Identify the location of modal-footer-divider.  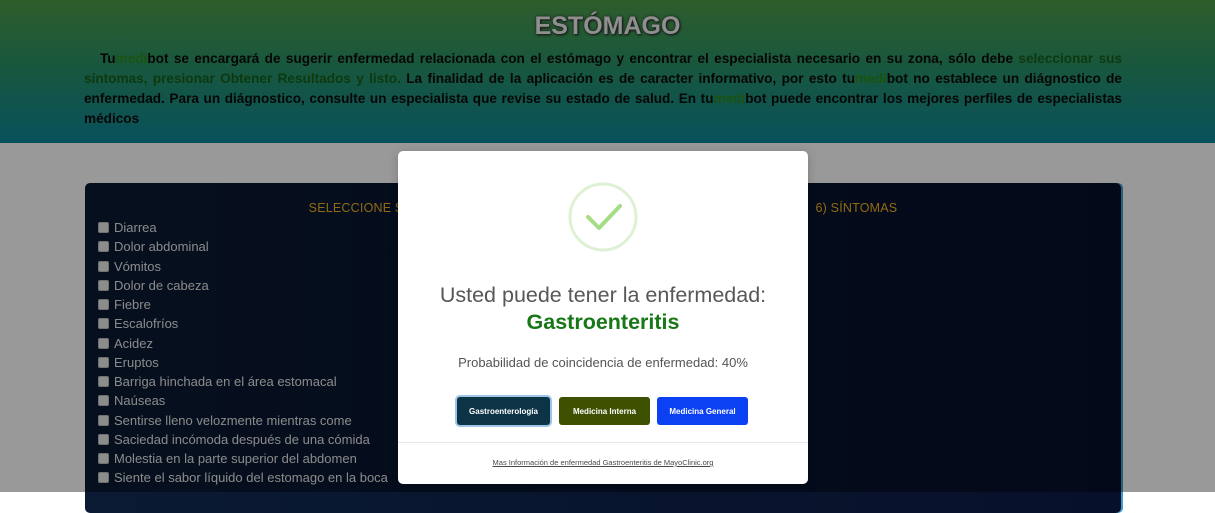
(603, 442).